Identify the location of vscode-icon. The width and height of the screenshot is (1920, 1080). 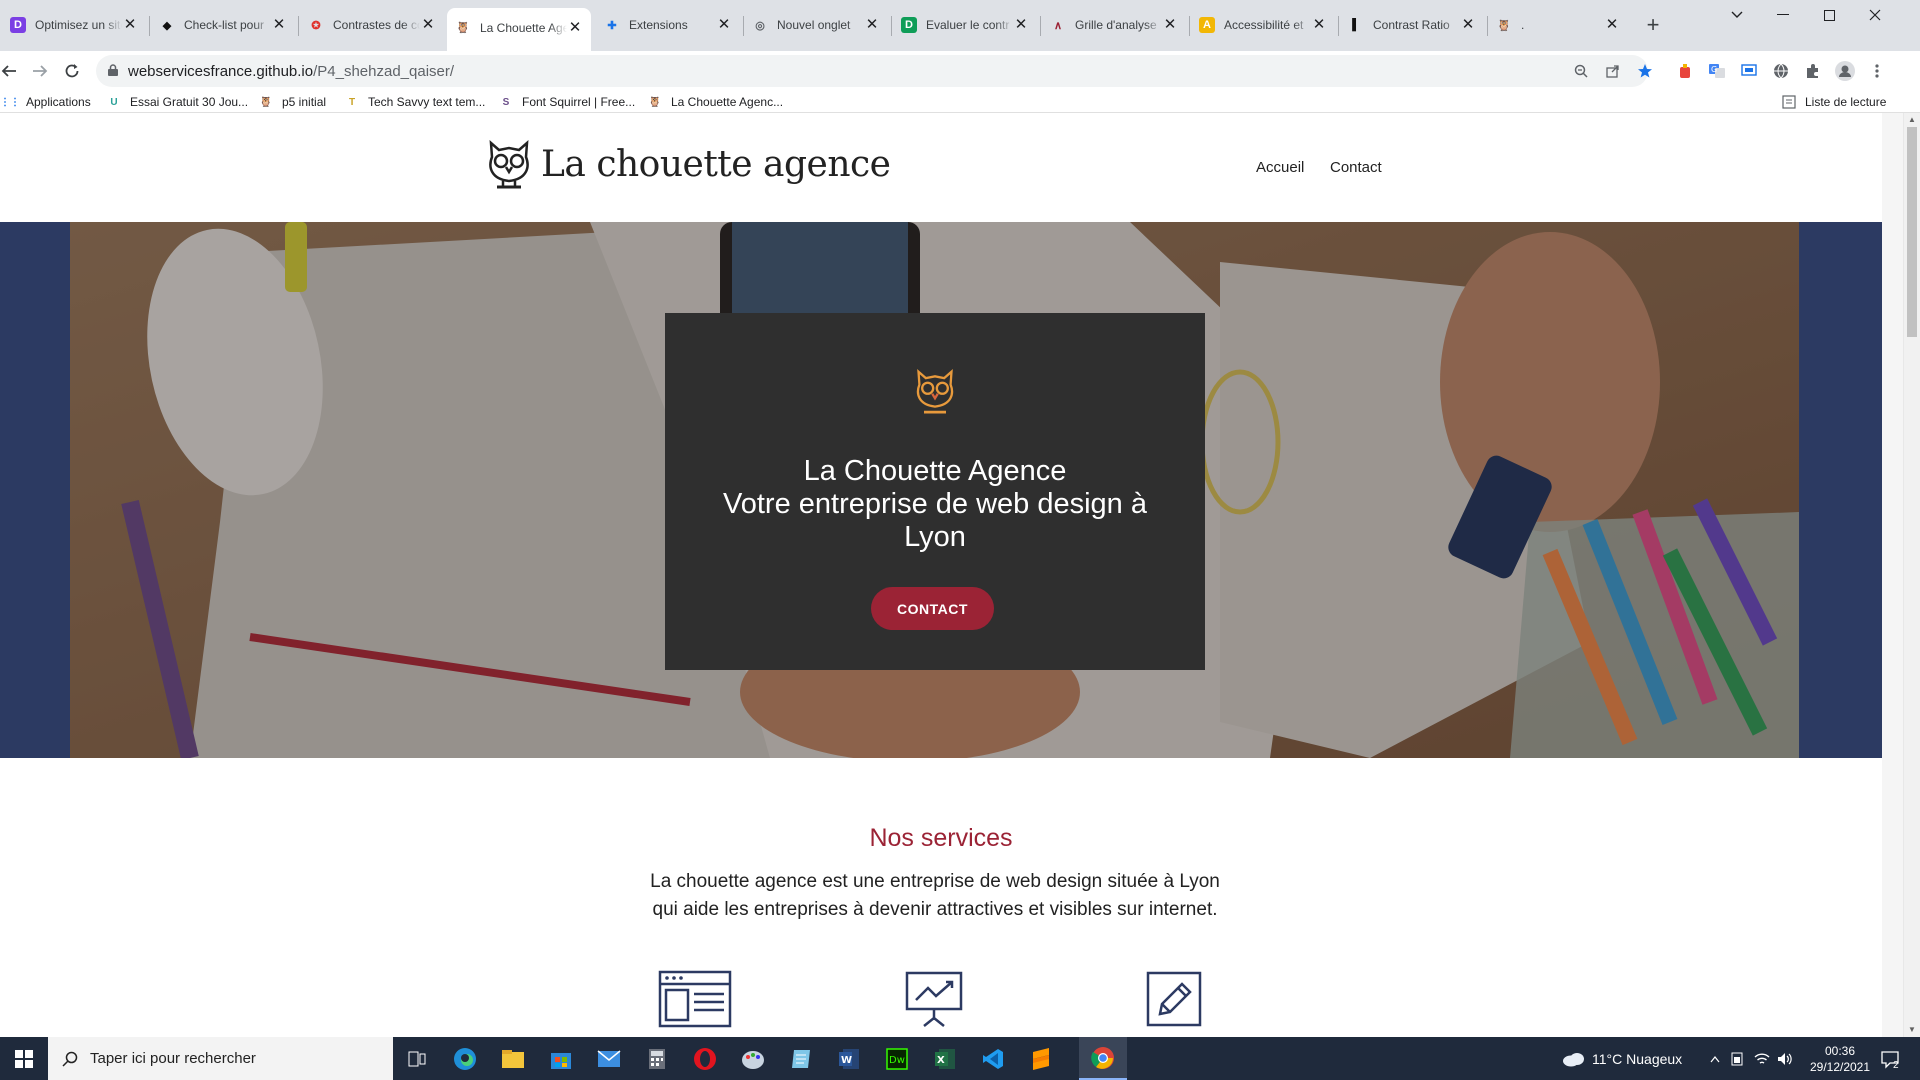
(993, 1058).